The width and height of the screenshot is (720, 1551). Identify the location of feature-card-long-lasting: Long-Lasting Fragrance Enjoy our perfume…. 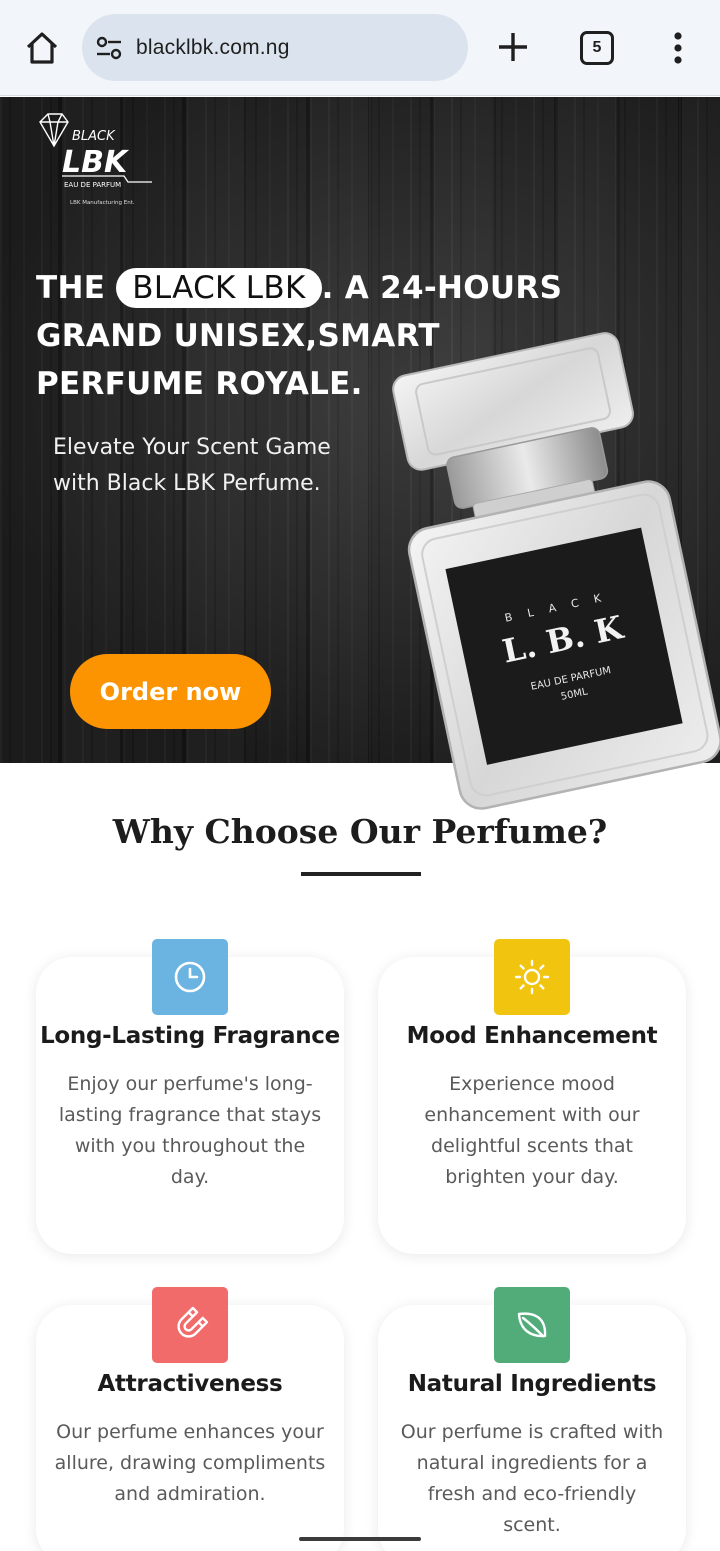
(190, 1096).